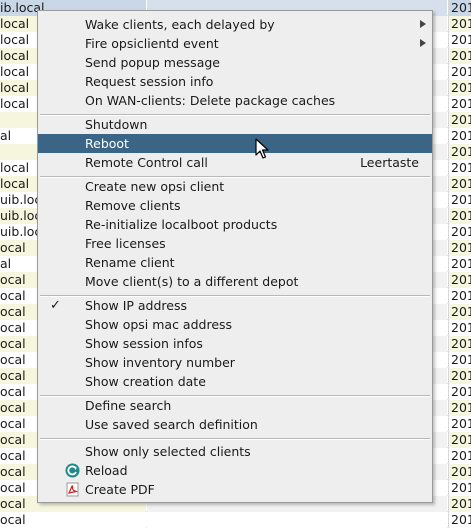 The width and height of the screenshot is (471, 528). I want to click on menu-item-label: Move client(s) to a different depot, so click(192, 281).